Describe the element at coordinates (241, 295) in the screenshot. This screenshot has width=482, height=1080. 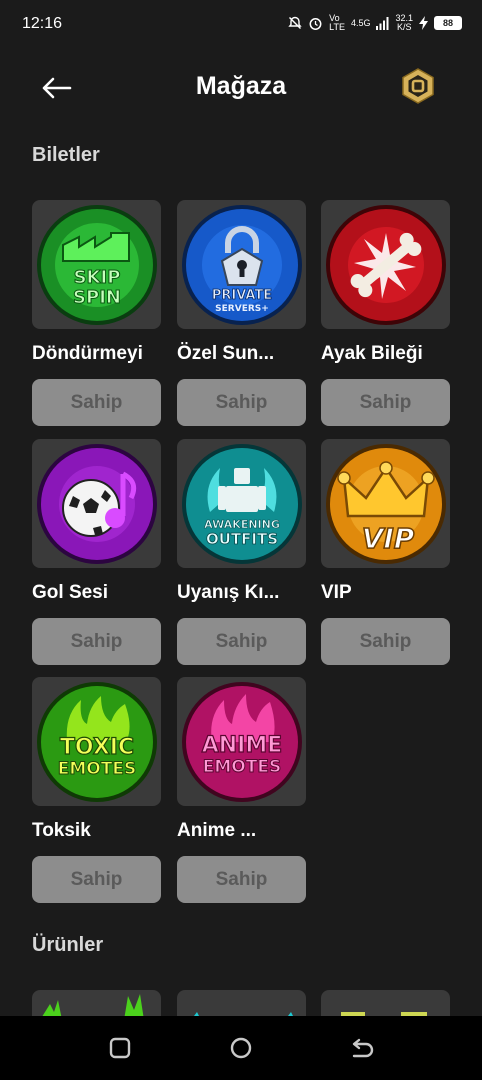
I see `art-text-1: PRIVATE` at that location.